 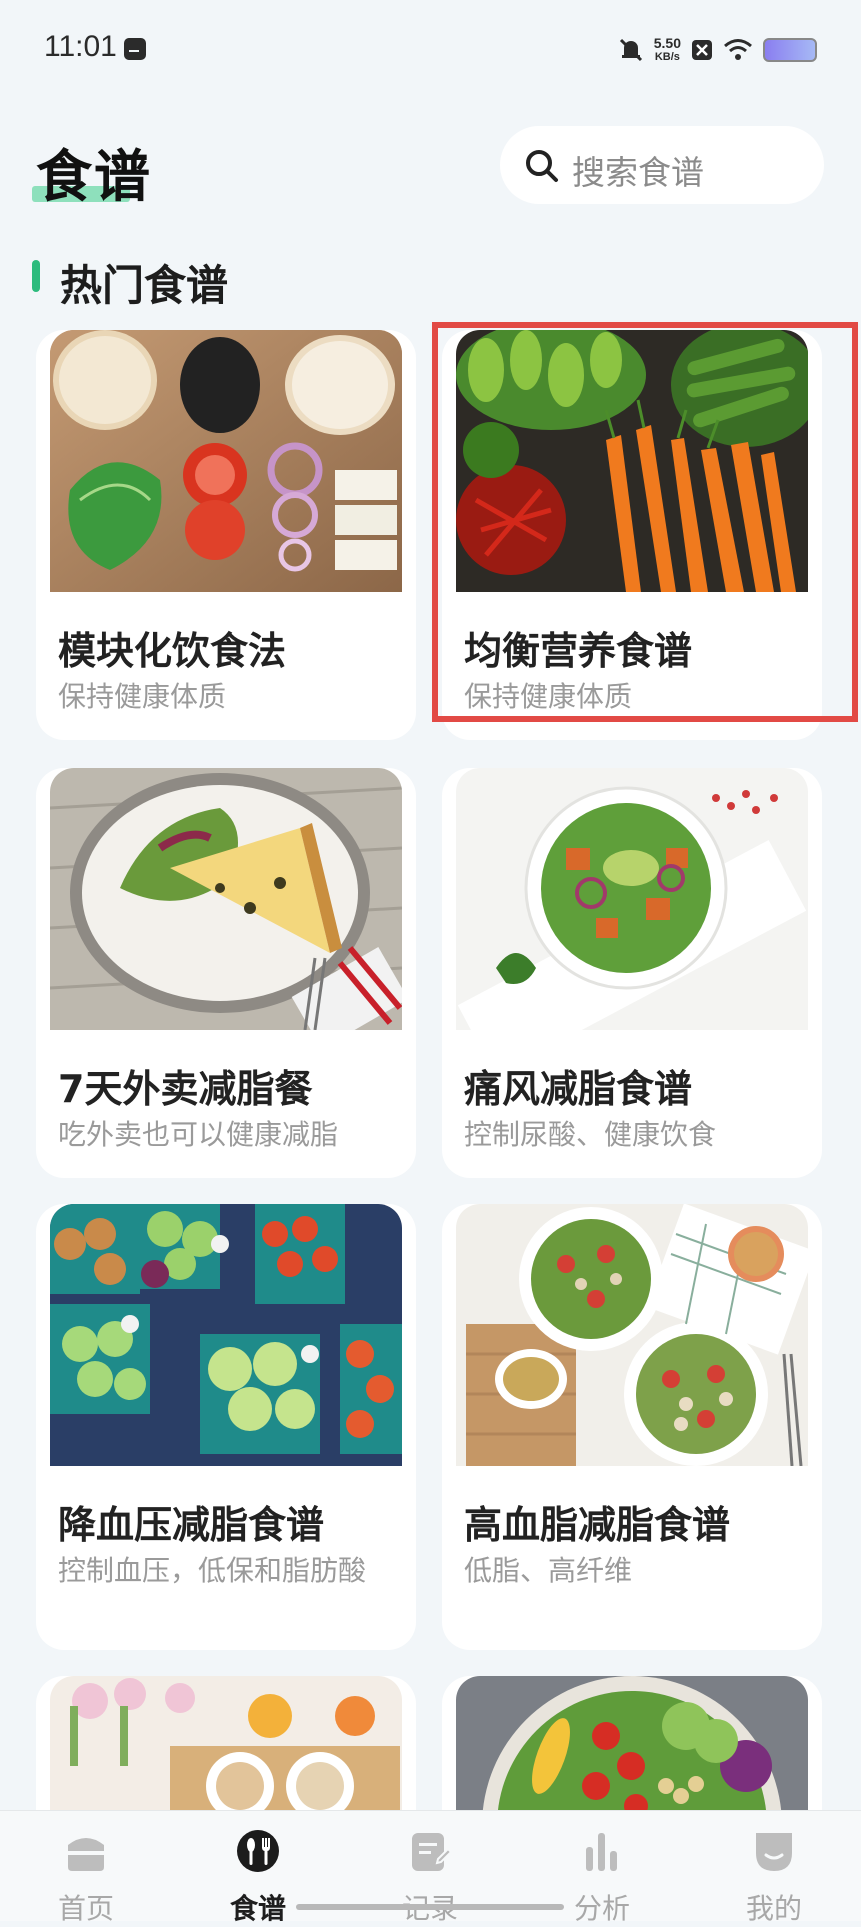 I want to click on recipe-title: 痛风减脂食谱, so click(x=578, y=1089).